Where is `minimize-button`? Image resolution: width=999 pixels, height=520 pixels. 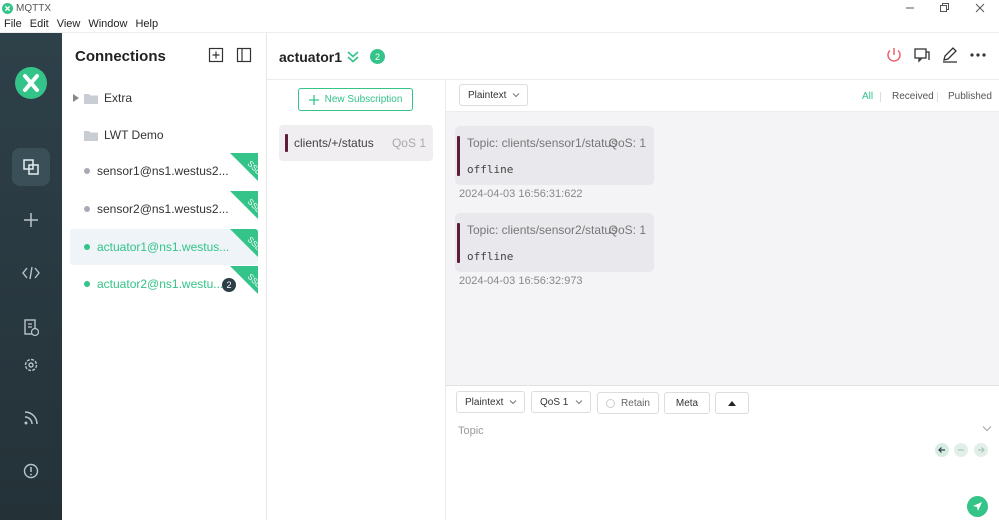
minimize-button is located at coordinates (910, 8).